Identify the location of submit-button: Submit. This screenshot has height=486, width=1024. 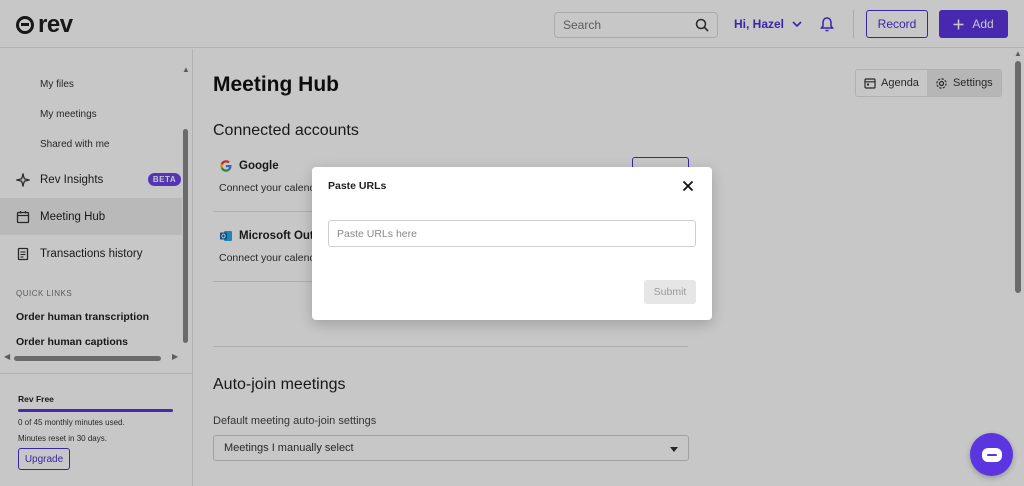
(670, 292).